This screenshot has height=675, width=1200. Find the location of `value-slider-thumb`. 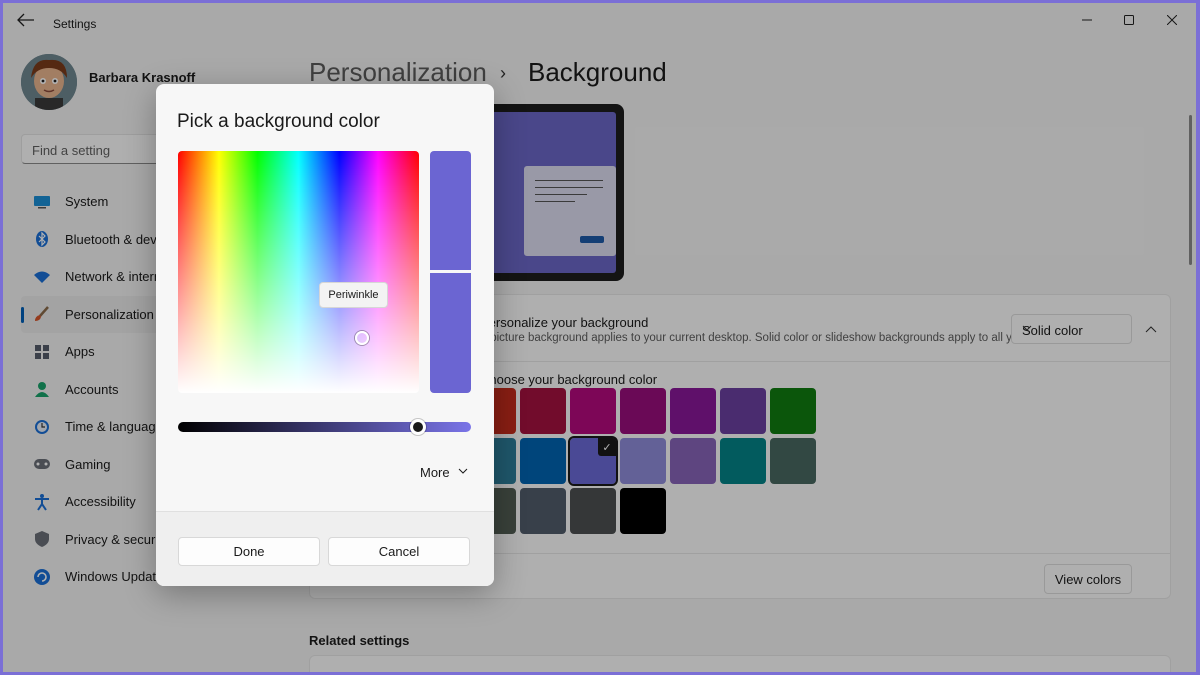

value-slider-thumb is located at coordinates (418, 427).